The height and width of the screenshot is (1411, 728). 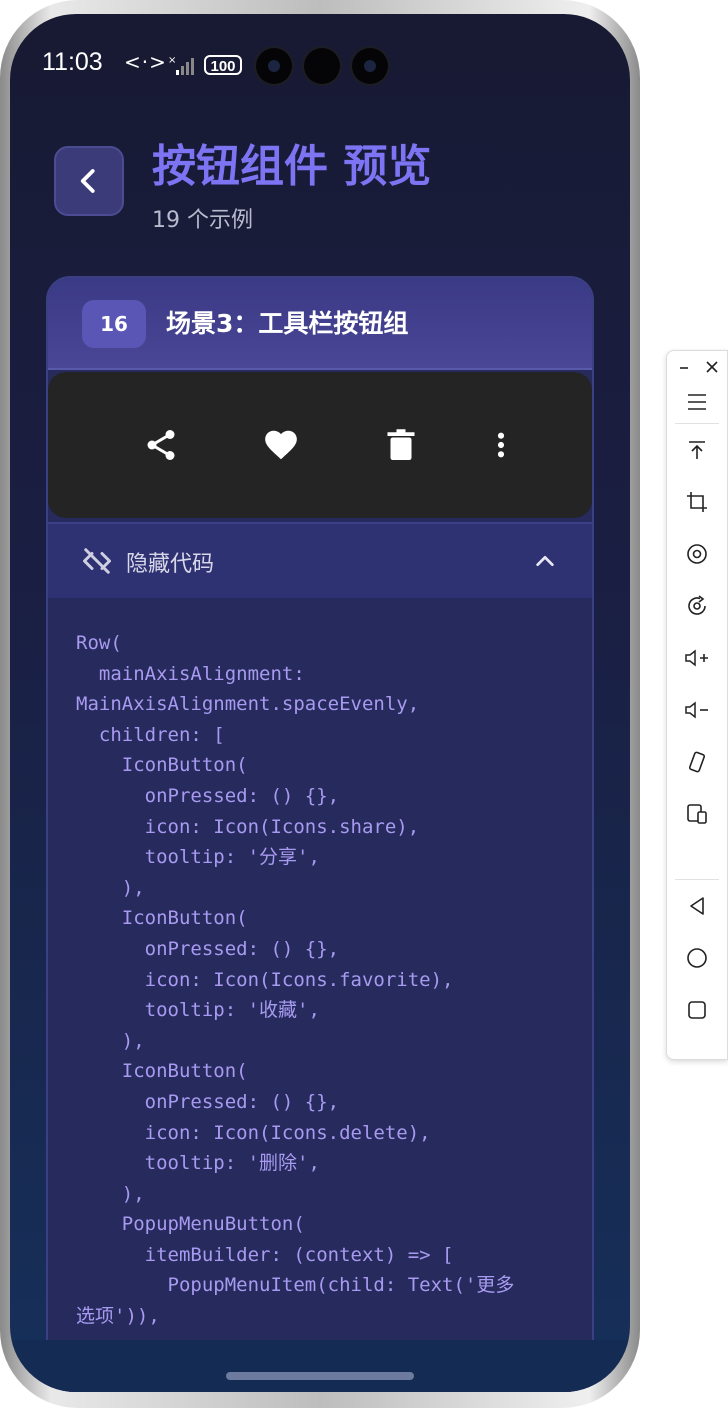 I want to click on share-icon, so click(x=161, y=445).